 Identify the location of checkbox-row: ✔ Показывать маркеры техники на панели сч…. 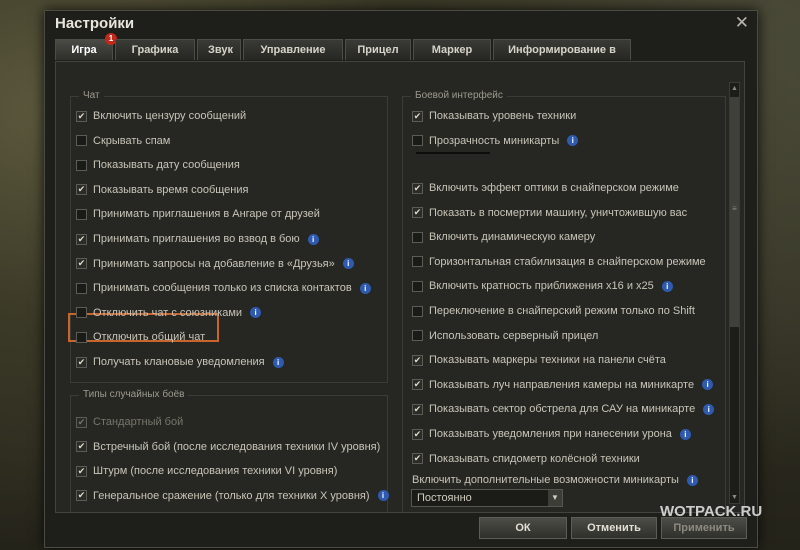
(539, 360).